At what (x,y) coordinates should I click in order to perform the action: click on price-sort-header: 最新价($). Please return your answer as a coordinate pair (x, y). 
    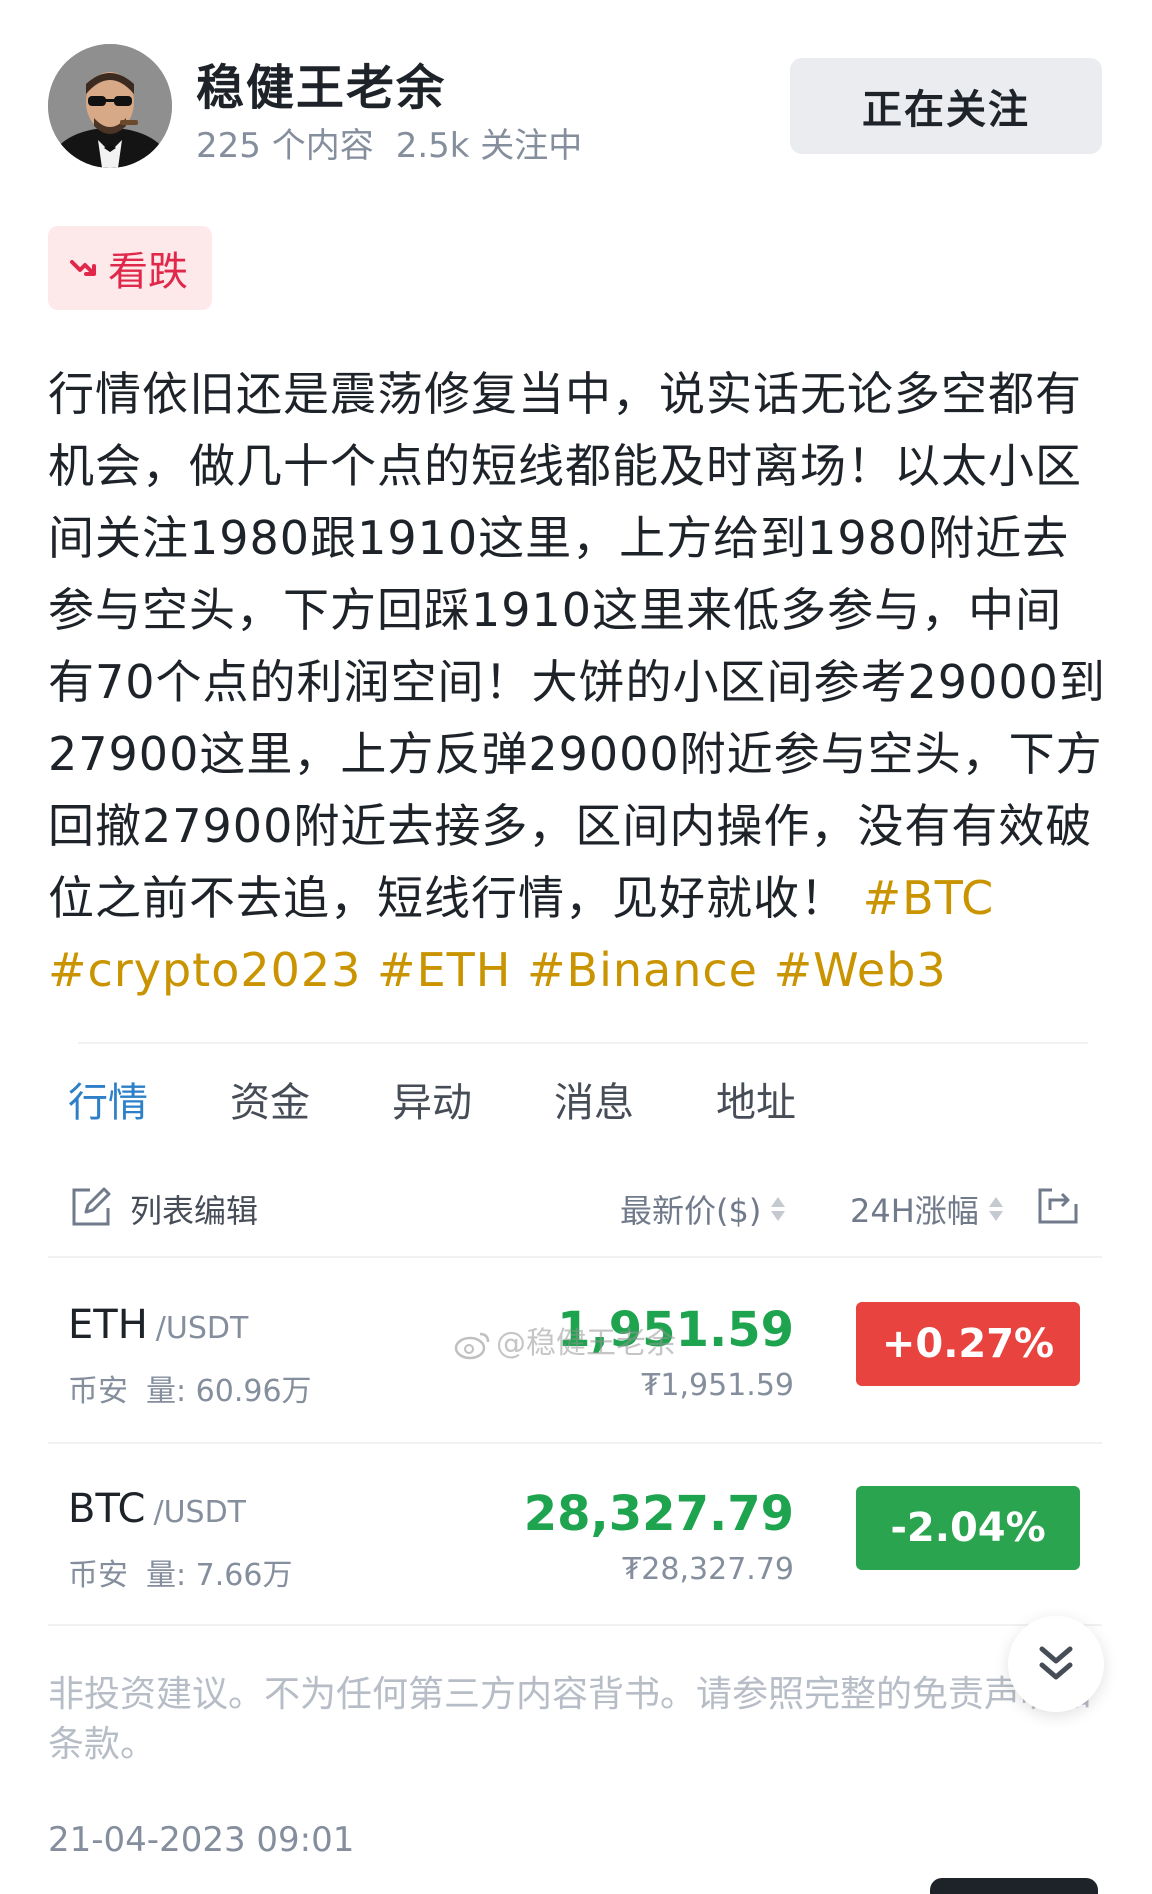
    Looking at the image, I should click on (703, 1209).